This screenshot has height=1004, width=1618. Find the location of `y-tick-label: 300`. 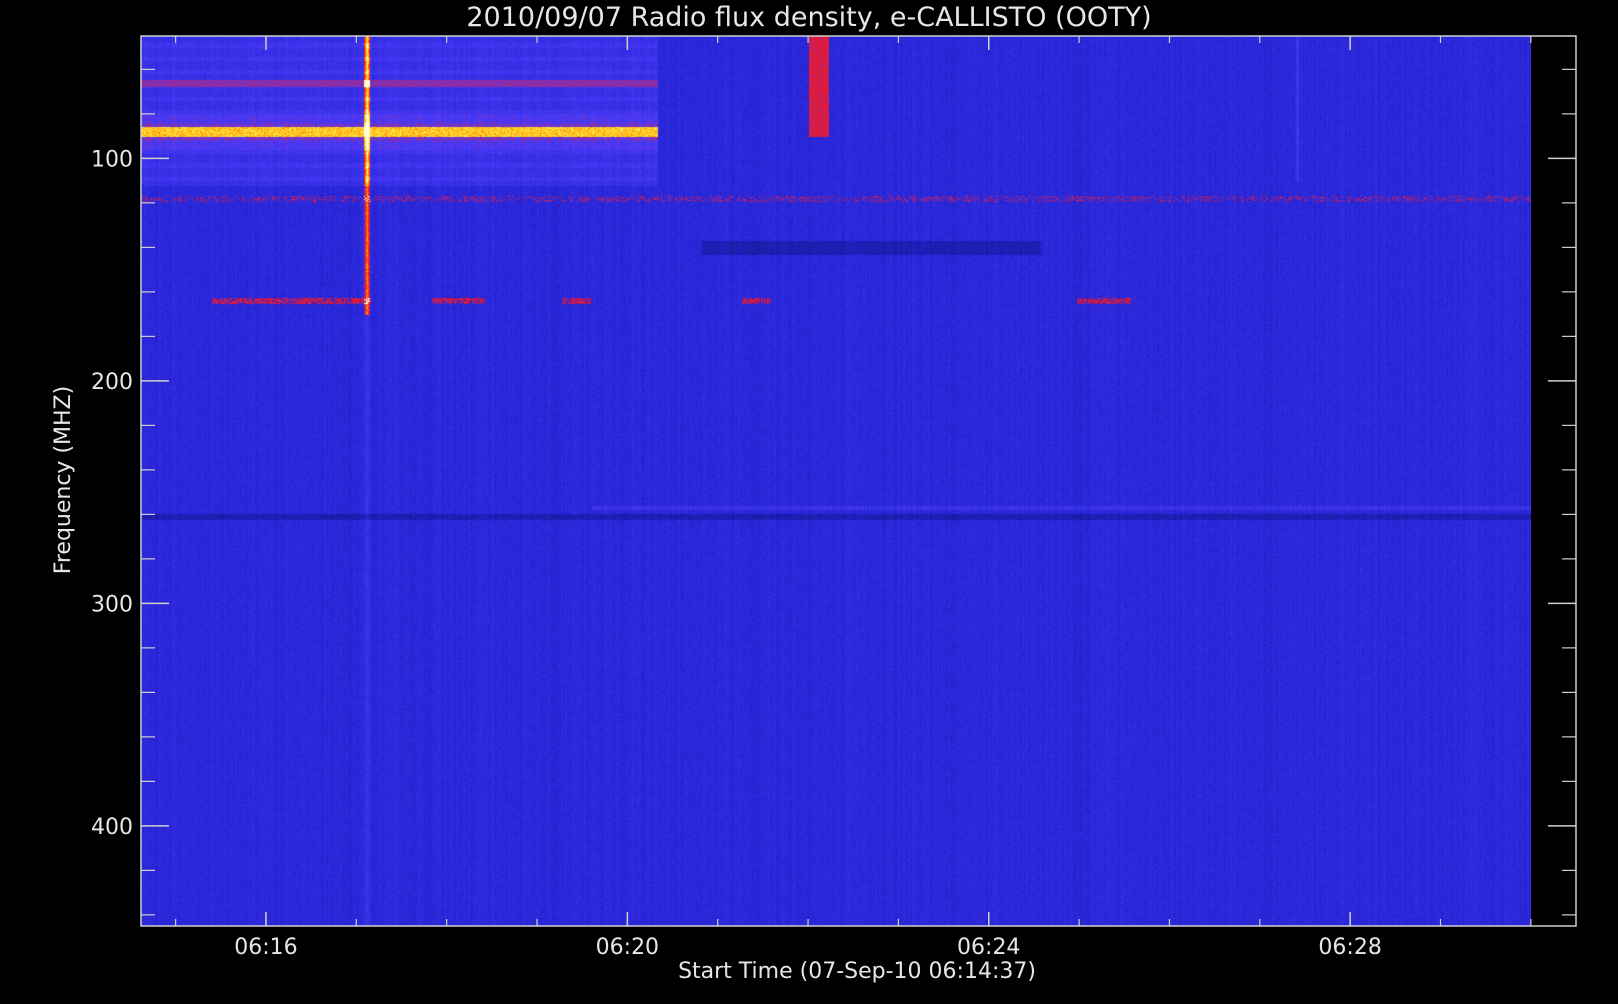

y-tick-label: 300 is located at coordinates (112, 604).